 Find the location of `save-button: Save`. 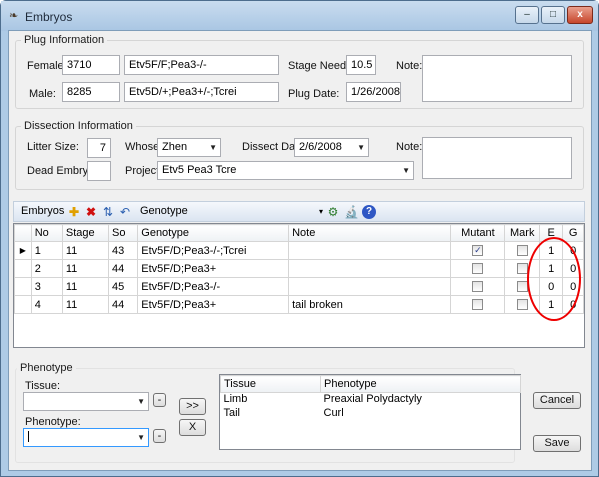

save-button: Save is located at coordinates (557, 443).